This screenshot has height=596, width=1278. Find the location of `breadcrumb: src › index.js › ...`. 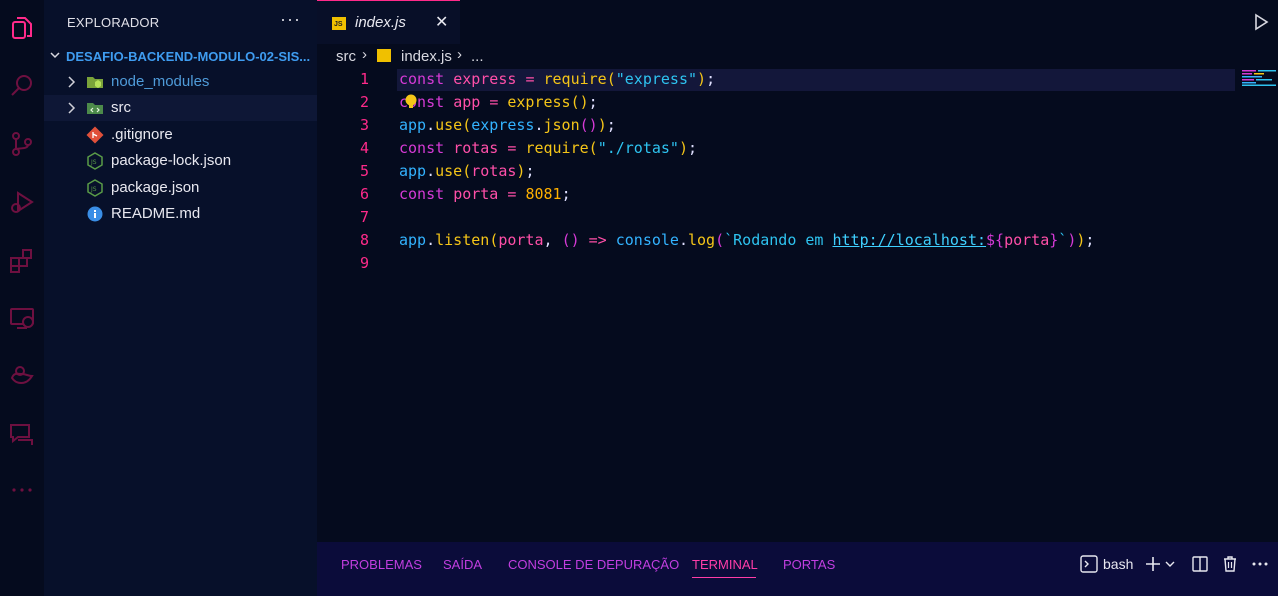

breadcrumb: src › index.js › ... is located at coordinates (797, 56).